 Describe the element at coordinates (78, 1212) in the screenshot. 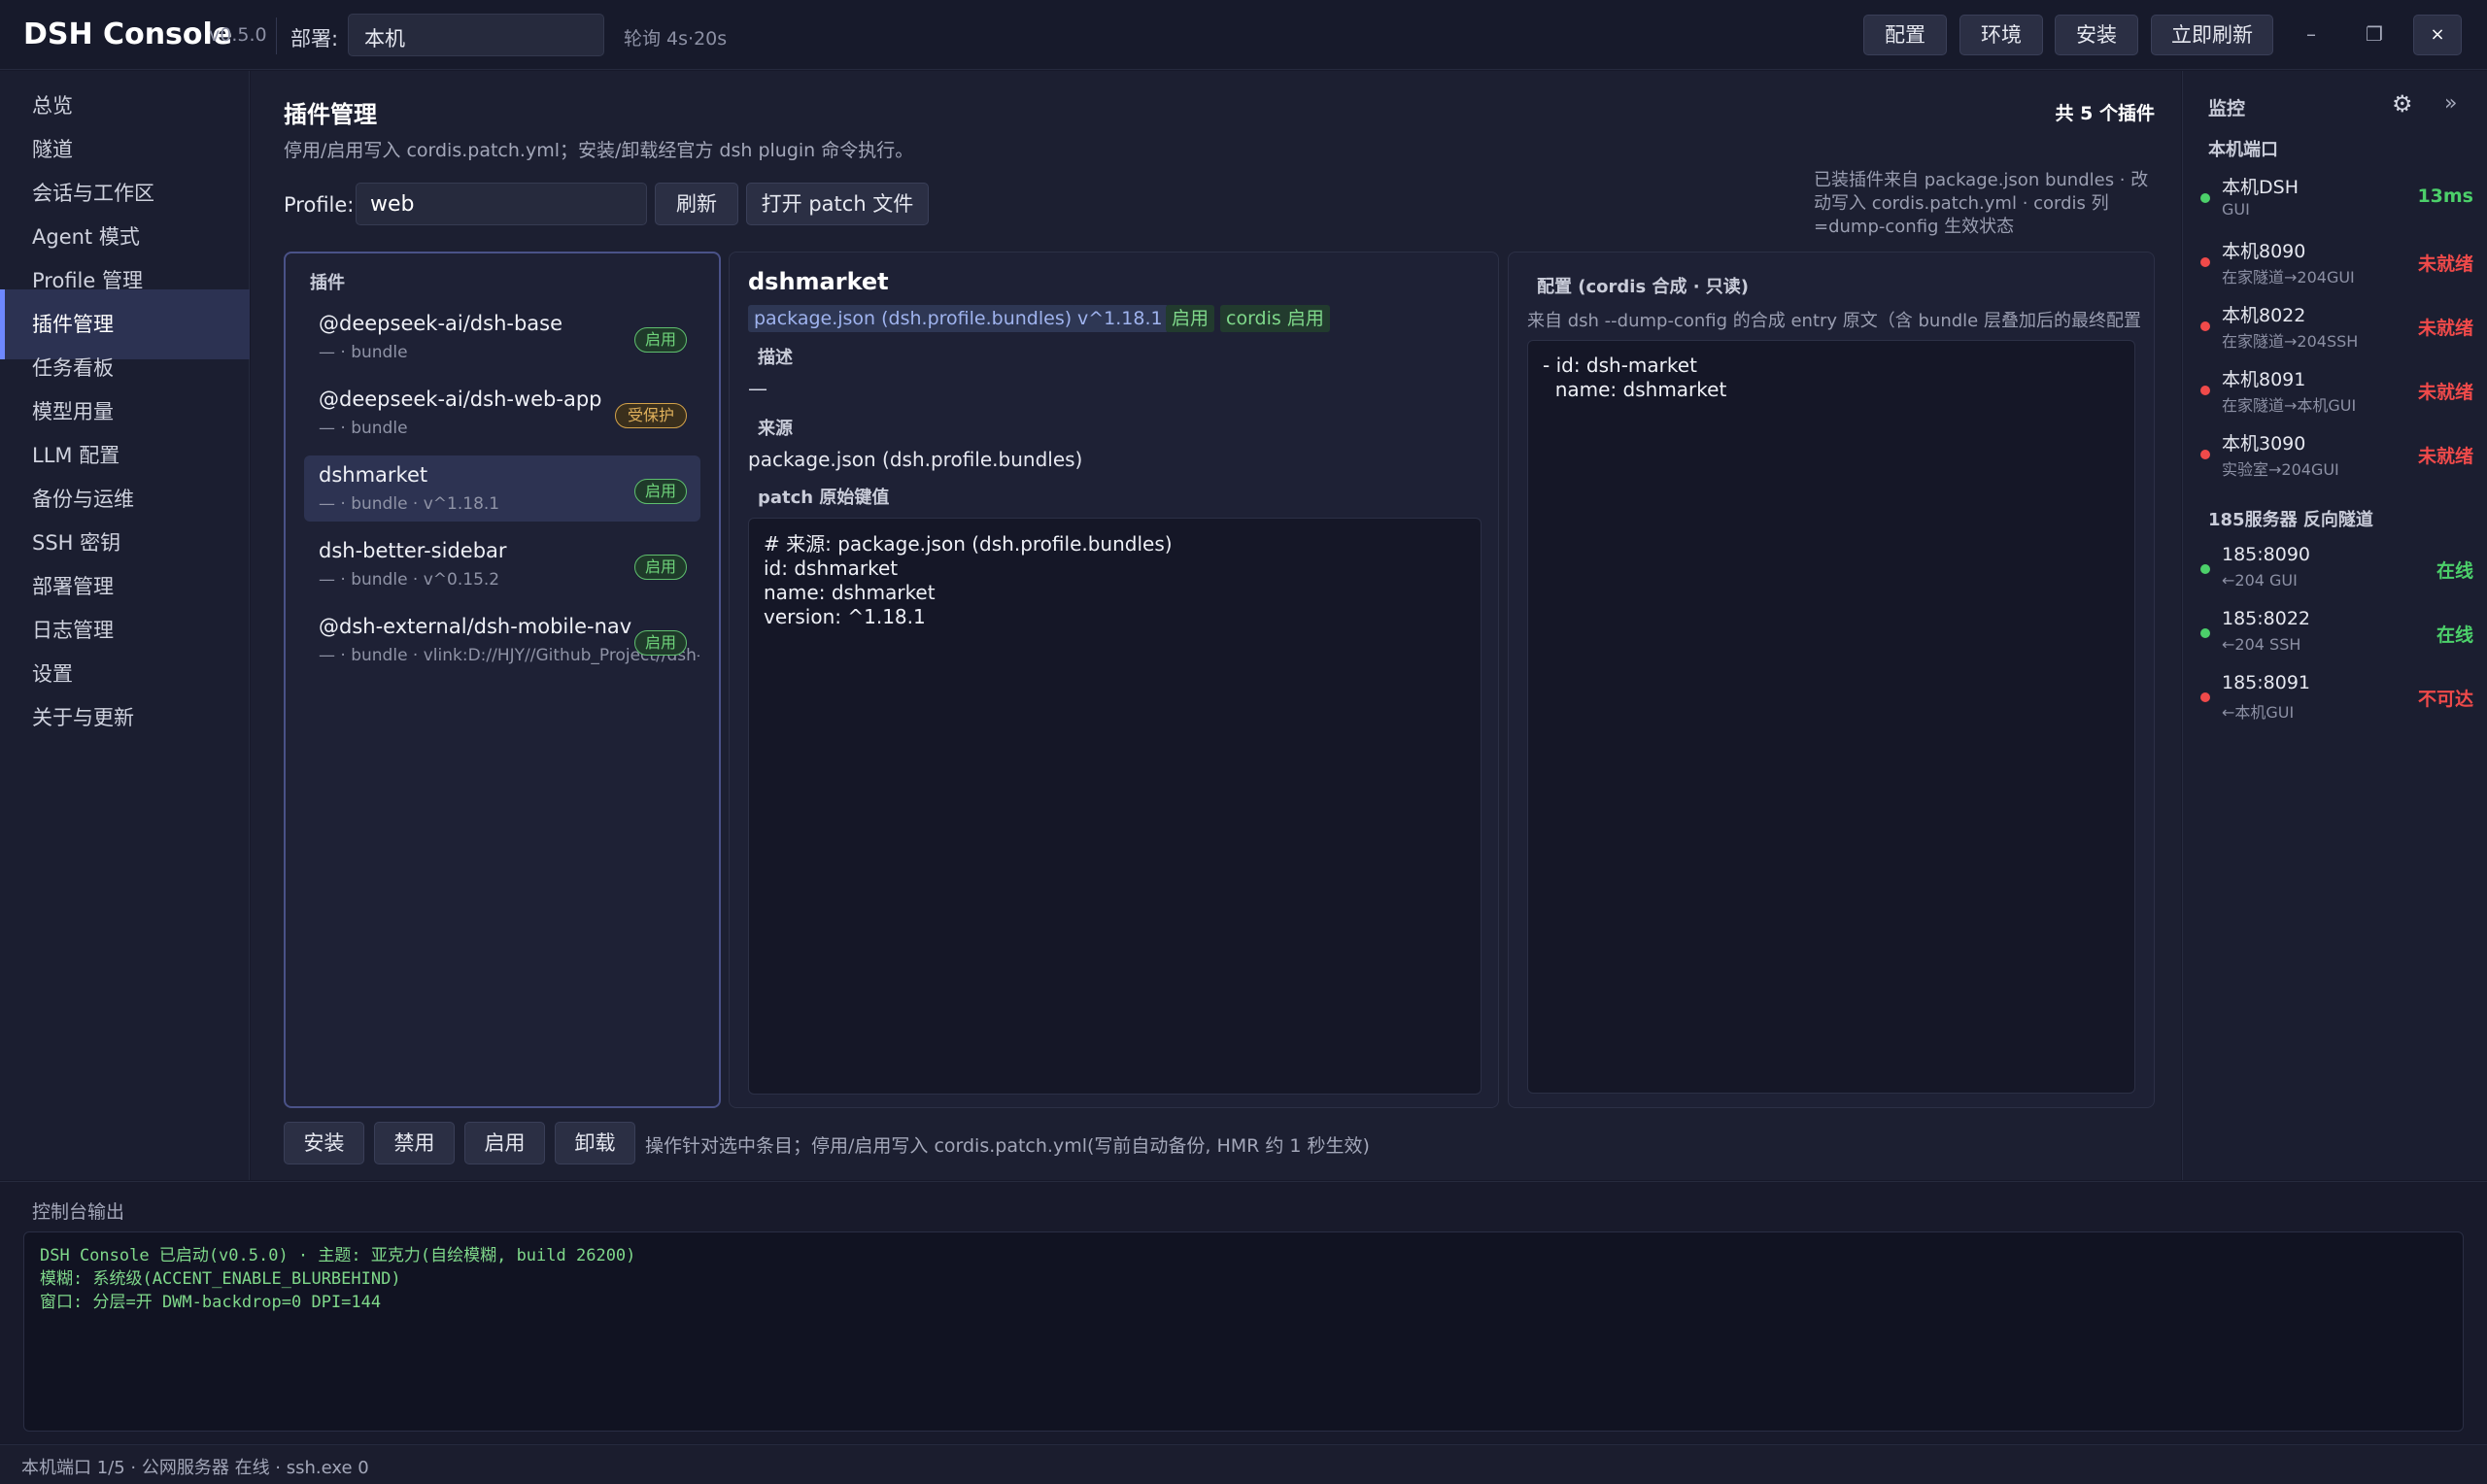

I see `console-title: 控制台输出` at that location.